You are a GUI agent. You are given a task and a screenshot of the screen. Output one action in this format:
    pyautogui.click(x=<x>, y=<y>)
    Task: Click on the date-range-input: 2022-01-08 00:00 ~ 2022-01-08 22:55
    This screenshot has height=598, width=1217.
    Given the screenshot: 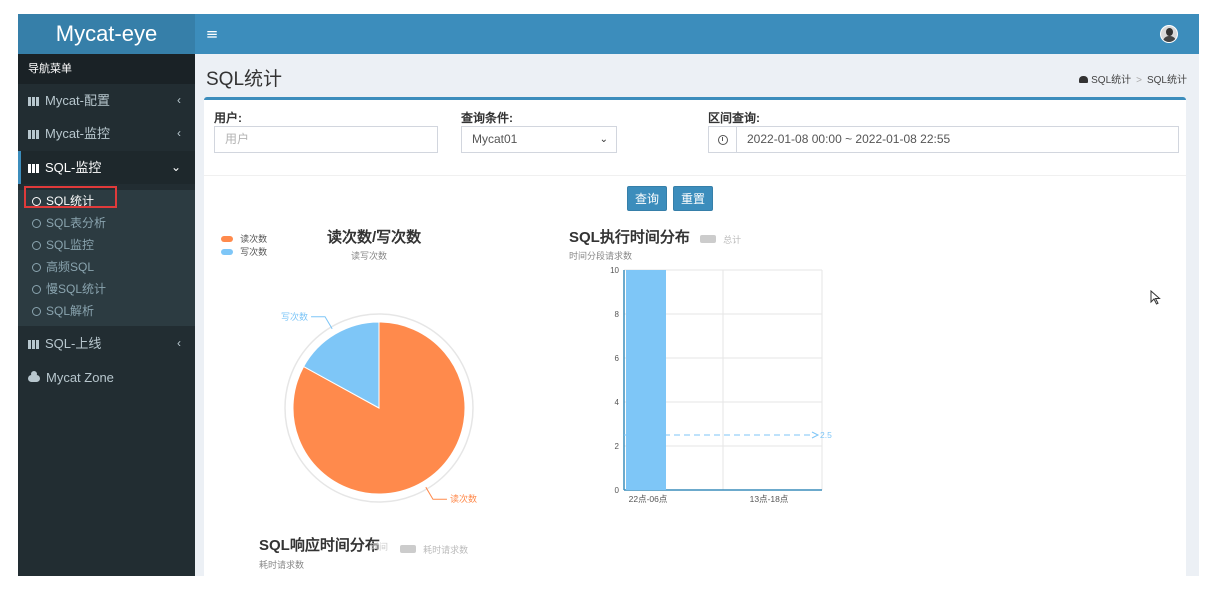 What is the action you would take?
    pyautogui.click(x=943, y=139)
    